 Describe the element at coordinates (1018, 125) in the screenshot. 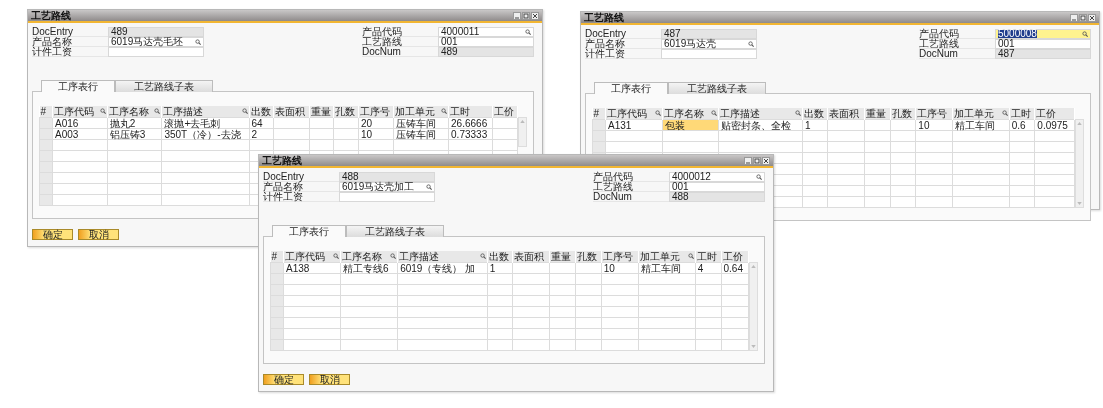

I see `table-cell: 0.6` at that location.